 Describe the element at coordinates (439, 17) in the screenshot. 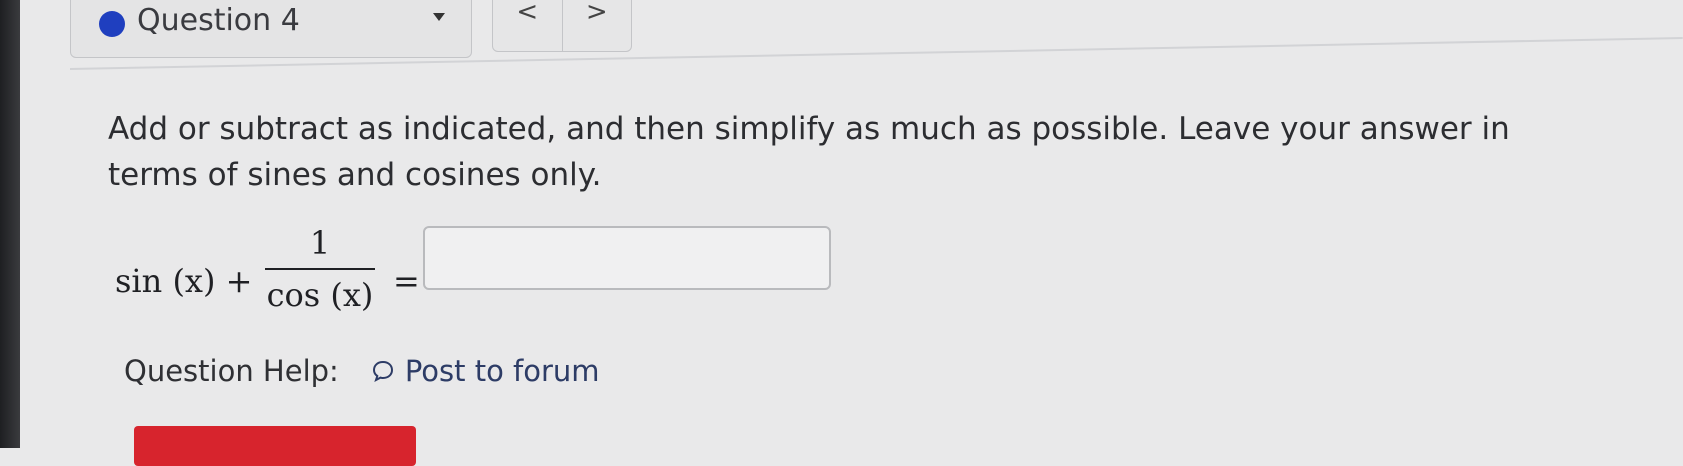

I see `caret-down-icon` at that location.